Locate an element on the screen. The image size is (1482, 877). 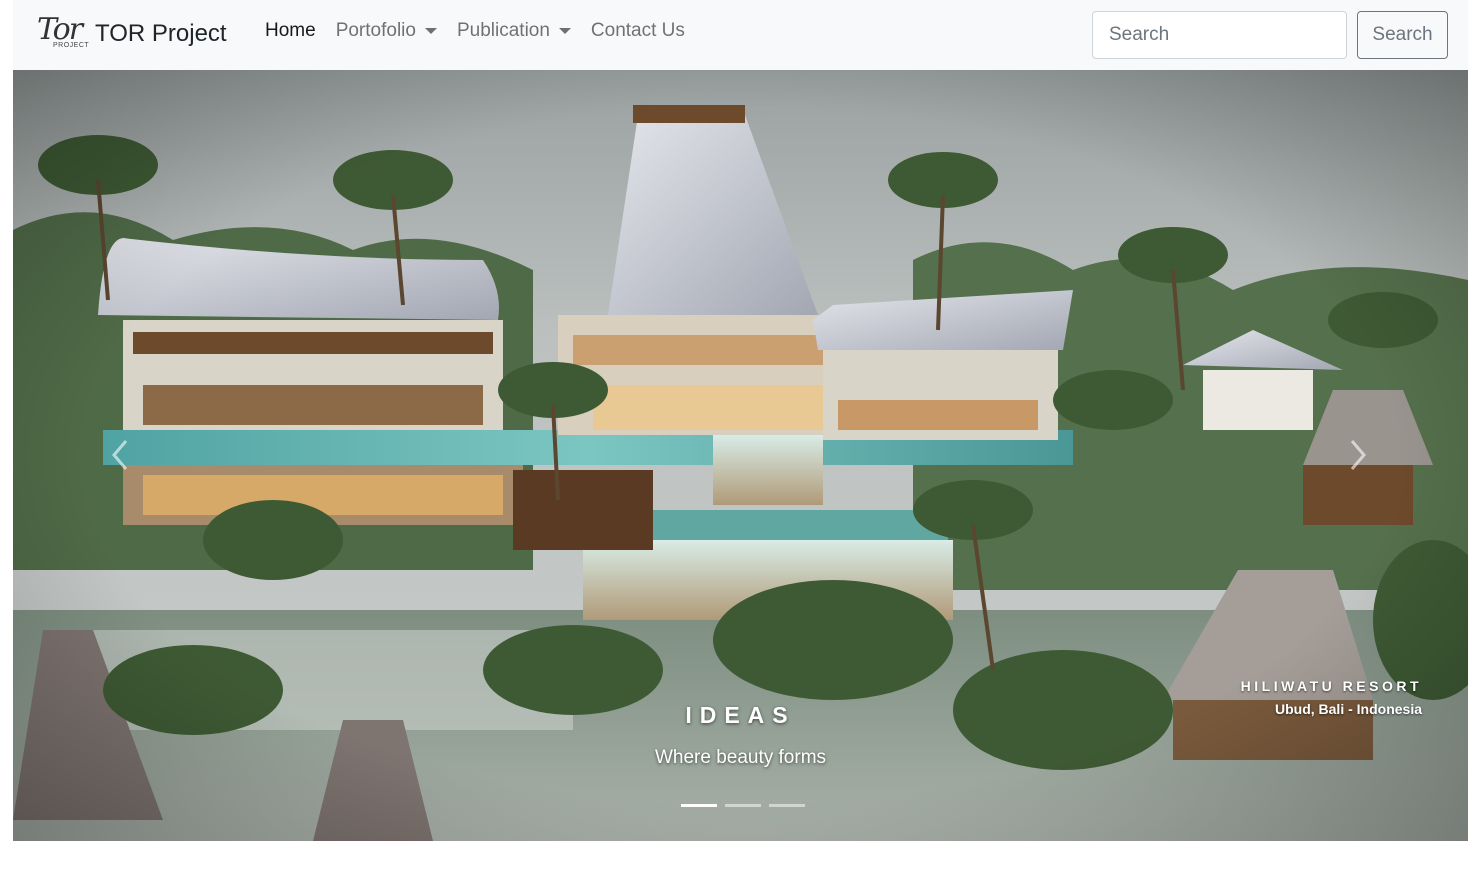
nav-item-portofolio: Portofolio is located at coordinates (386, 31).